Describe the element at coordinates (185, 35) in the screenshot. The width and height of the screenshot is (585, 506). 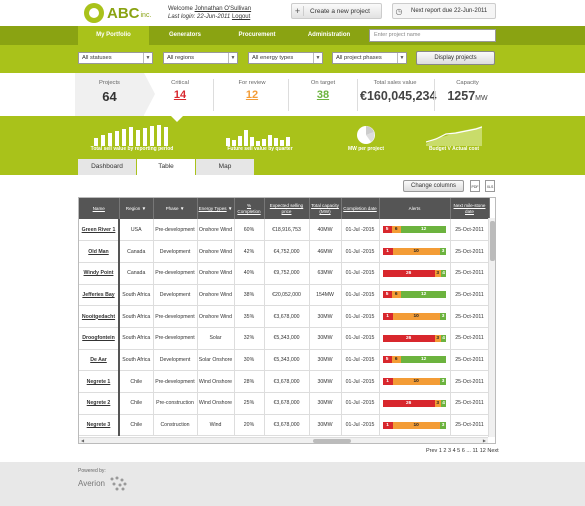
I see `nav-generators: Generators` at that location.